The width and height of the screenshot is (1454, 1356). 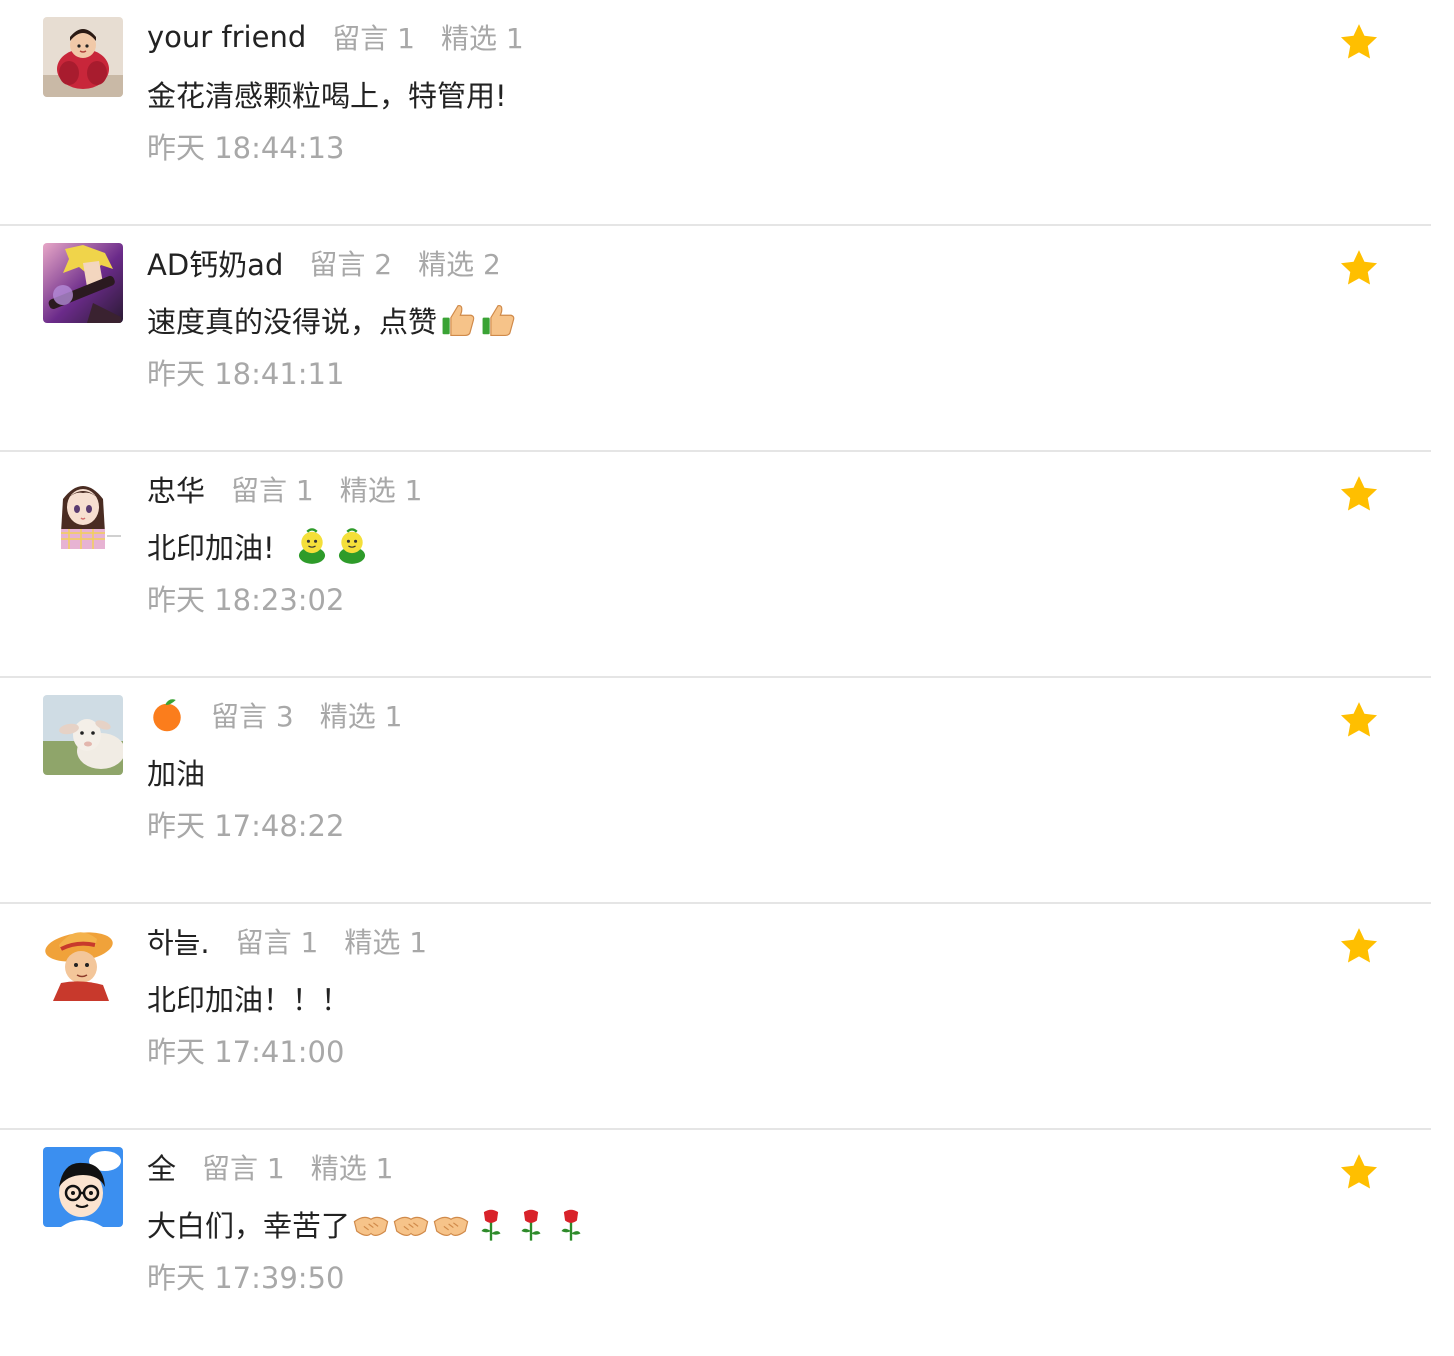 I want to click on comment-meta: 留言 3 精选 1, so click(x=287, y=715).